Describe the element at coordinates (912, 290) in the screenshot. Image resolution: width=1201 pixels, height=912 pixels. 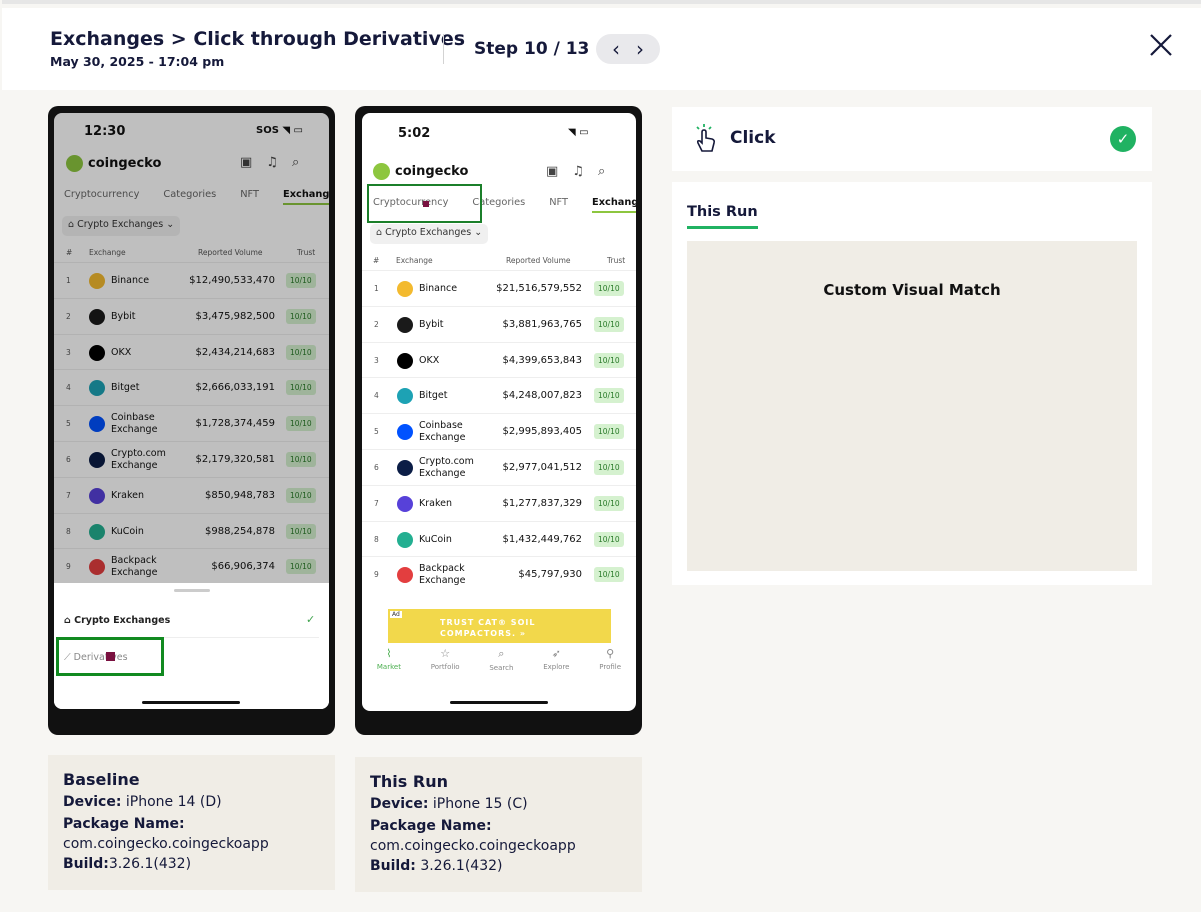
I see `match-label: Custom Visual Match` at that location.